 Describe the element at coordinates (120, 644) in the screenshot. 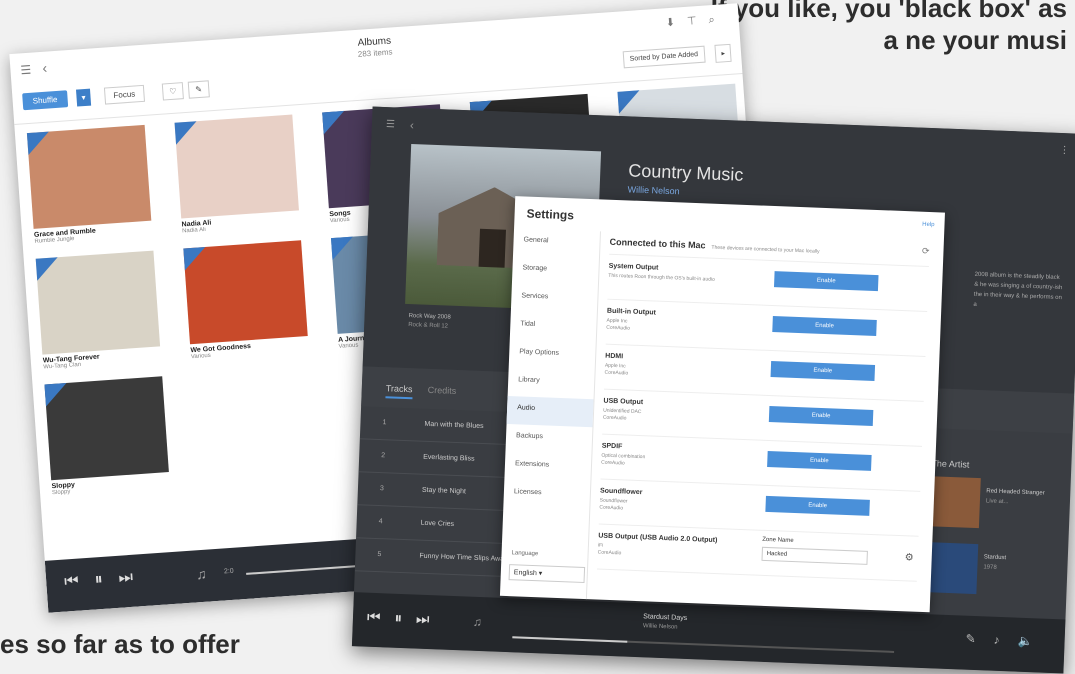

I see `magazine-bottom-text: es so far as to offer` at that location.